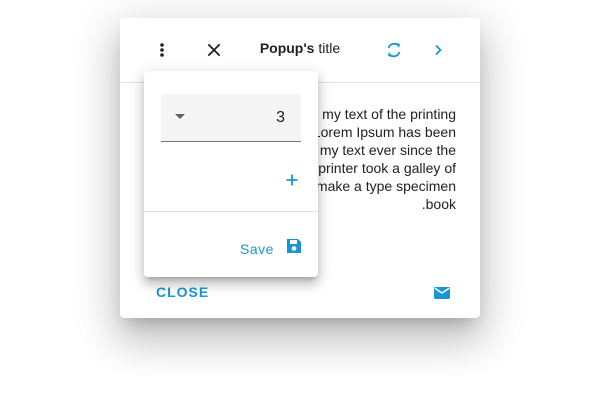 This screenshot has width=600, height=400. What do you see at coordinates (280, 117) in the screenshot?
I see `select-value: 3` at bounding box center [280, 117].